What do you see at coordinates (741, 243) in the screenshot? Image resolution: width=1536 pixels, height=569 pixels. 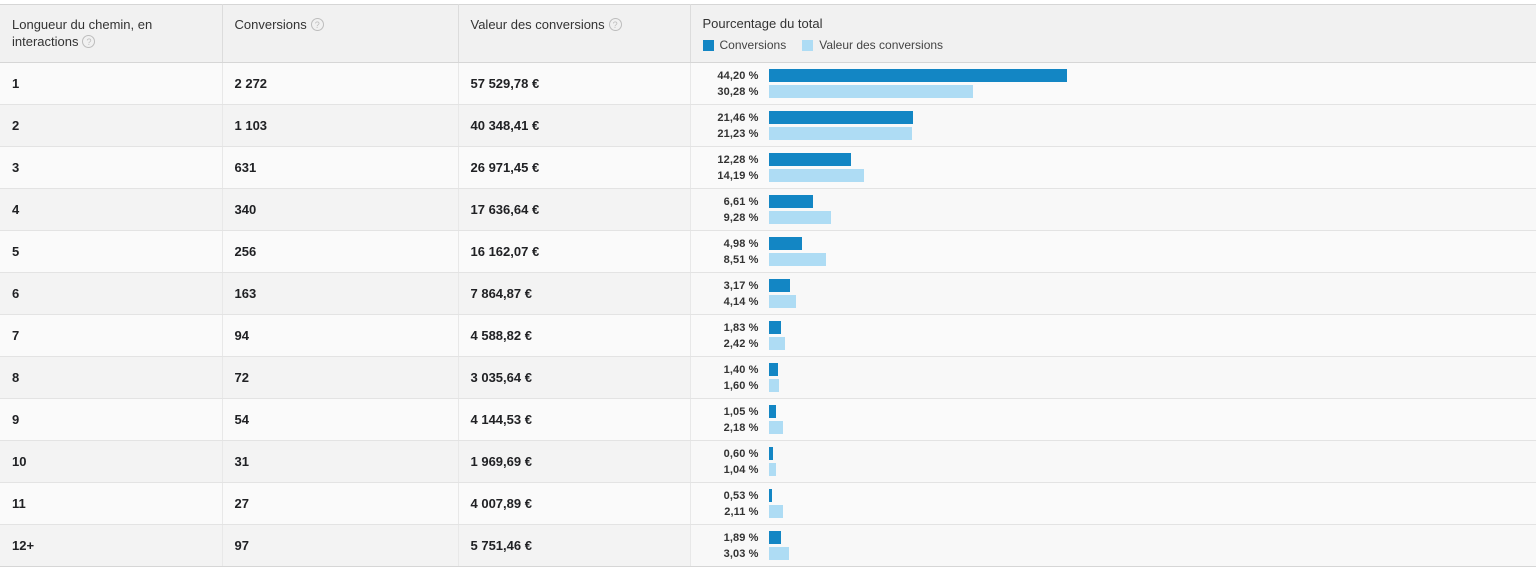 I see `bar-percent-label-conversions: 4,98 %` at bounding box center [741, 243].